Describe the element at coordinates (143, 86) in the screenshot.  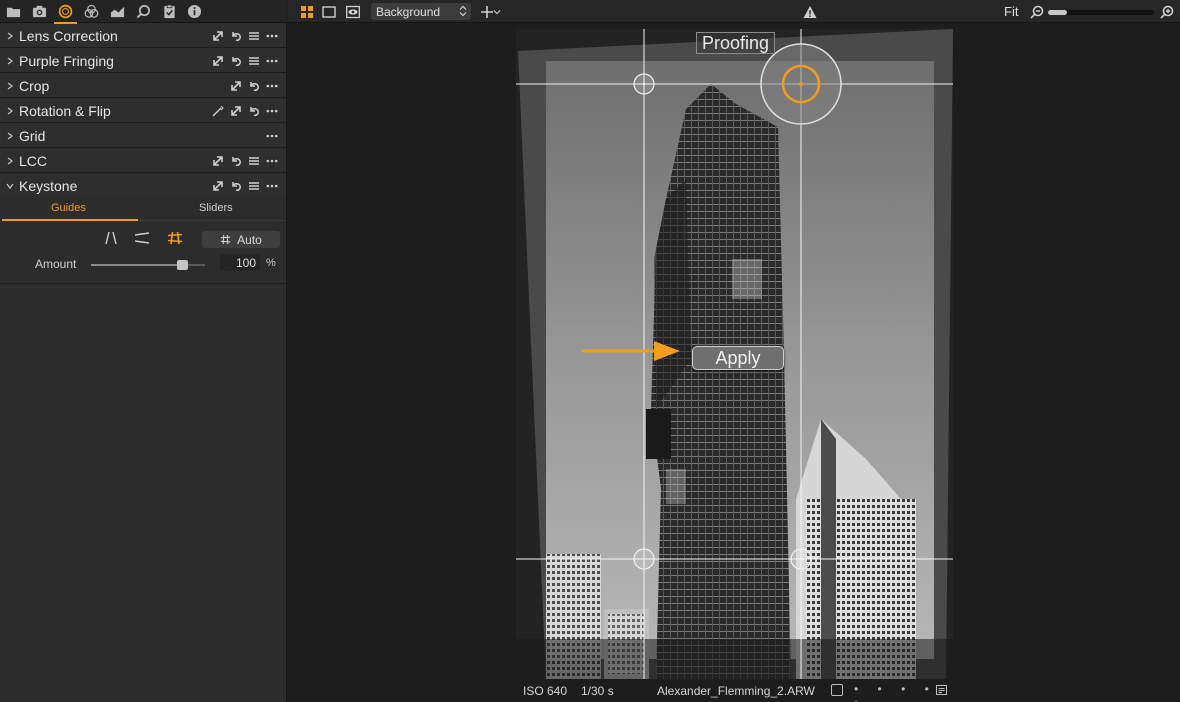
I see `tool-crop: Crop` at that location.